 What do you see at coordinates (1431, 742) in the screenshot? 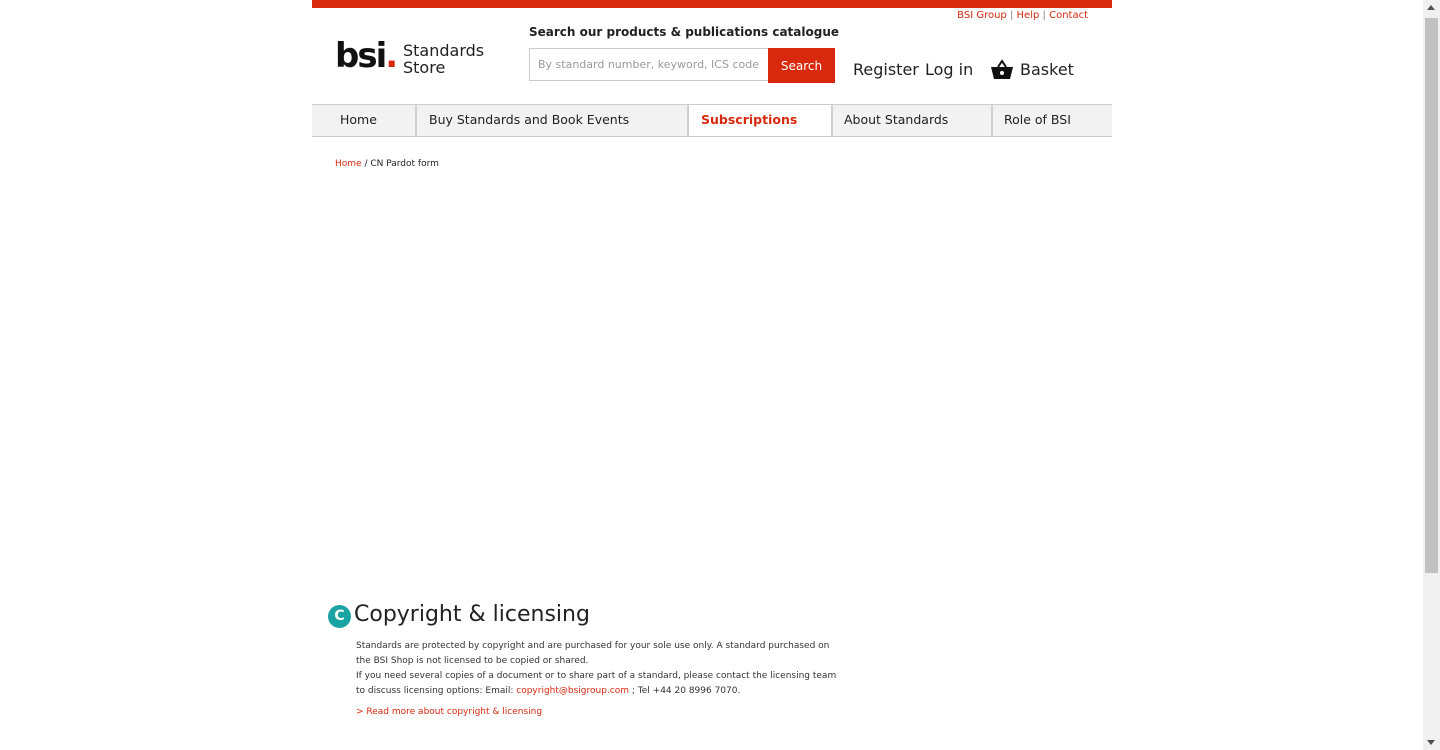
I see `scroll-down-icon` at bounding box center [1431, 742].